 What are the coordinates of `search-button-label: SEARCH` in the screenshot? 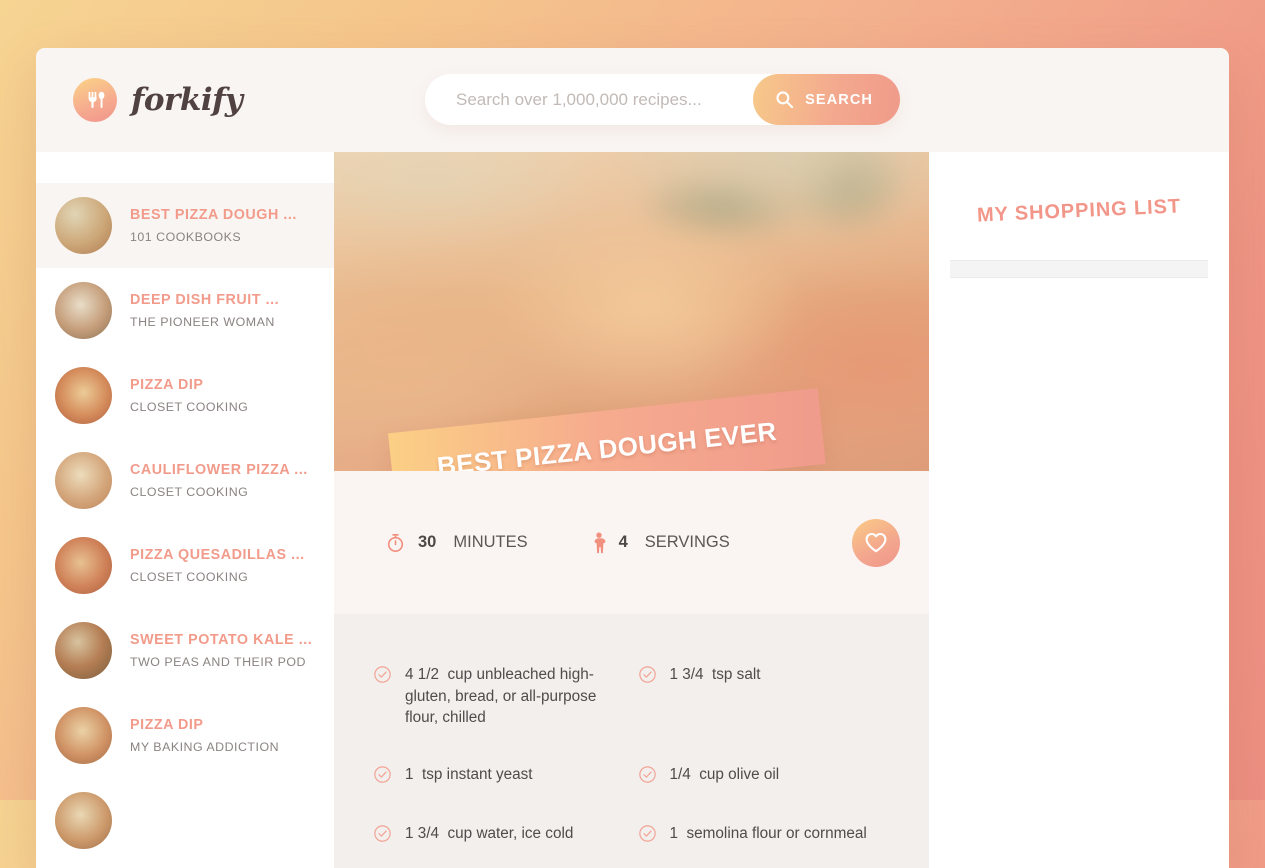 It's located at (839, 99).